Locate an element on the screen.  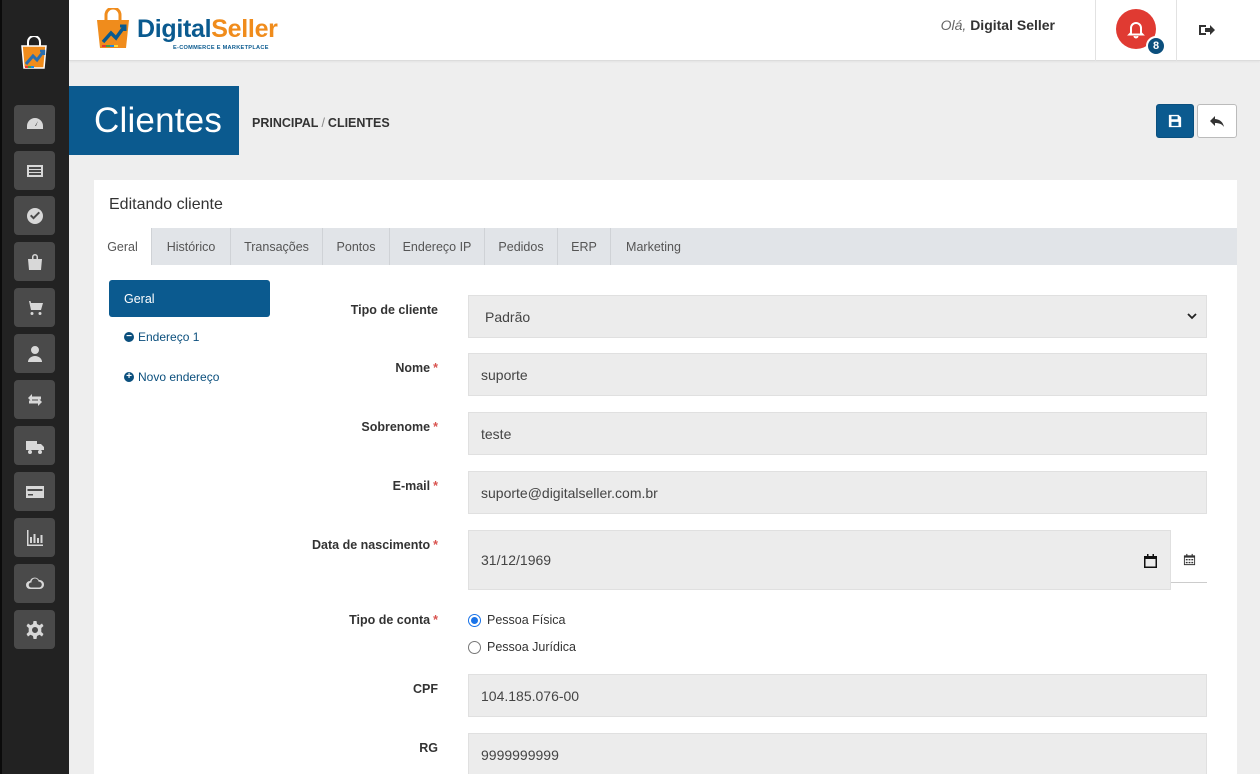
plus-circle-icon: + is located at coordinates (129, 377).